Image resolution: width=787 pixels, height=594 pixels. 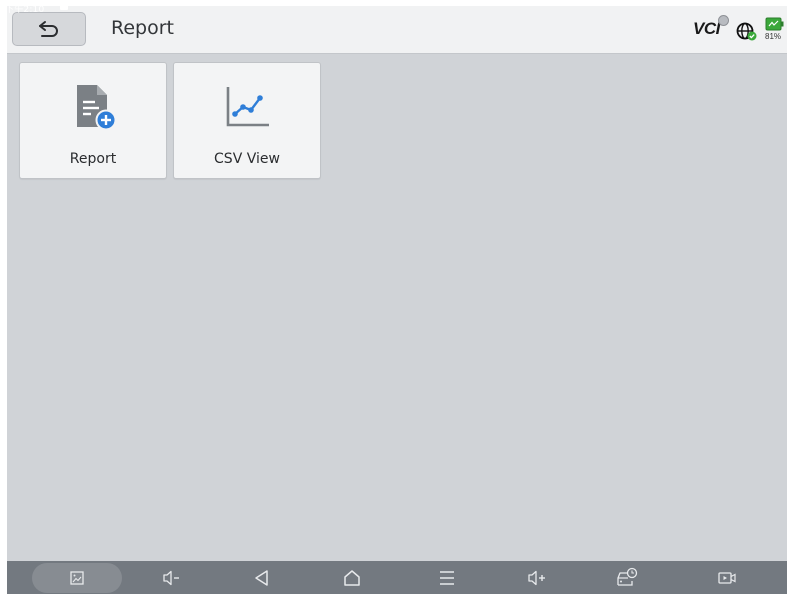 What do you see at coordinates (706, 28) in the screenshot?
I see `vci-status-label: VCI` at bounding box center [706, 28].